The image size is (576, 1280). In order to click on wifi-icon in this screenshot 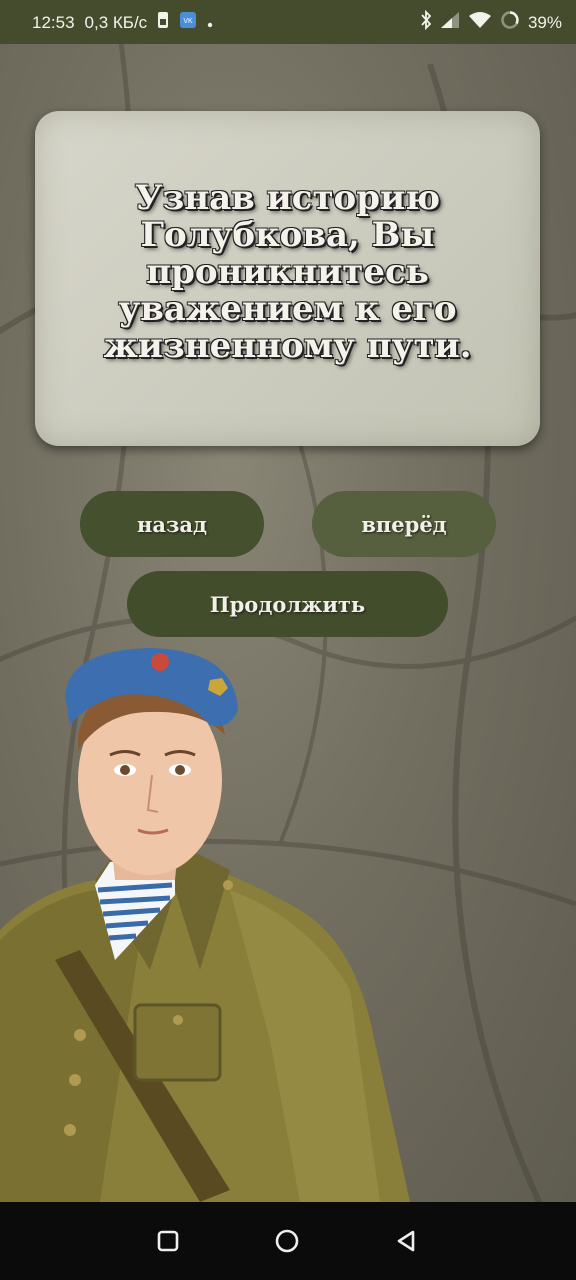, I will do `click(480, 22)`.